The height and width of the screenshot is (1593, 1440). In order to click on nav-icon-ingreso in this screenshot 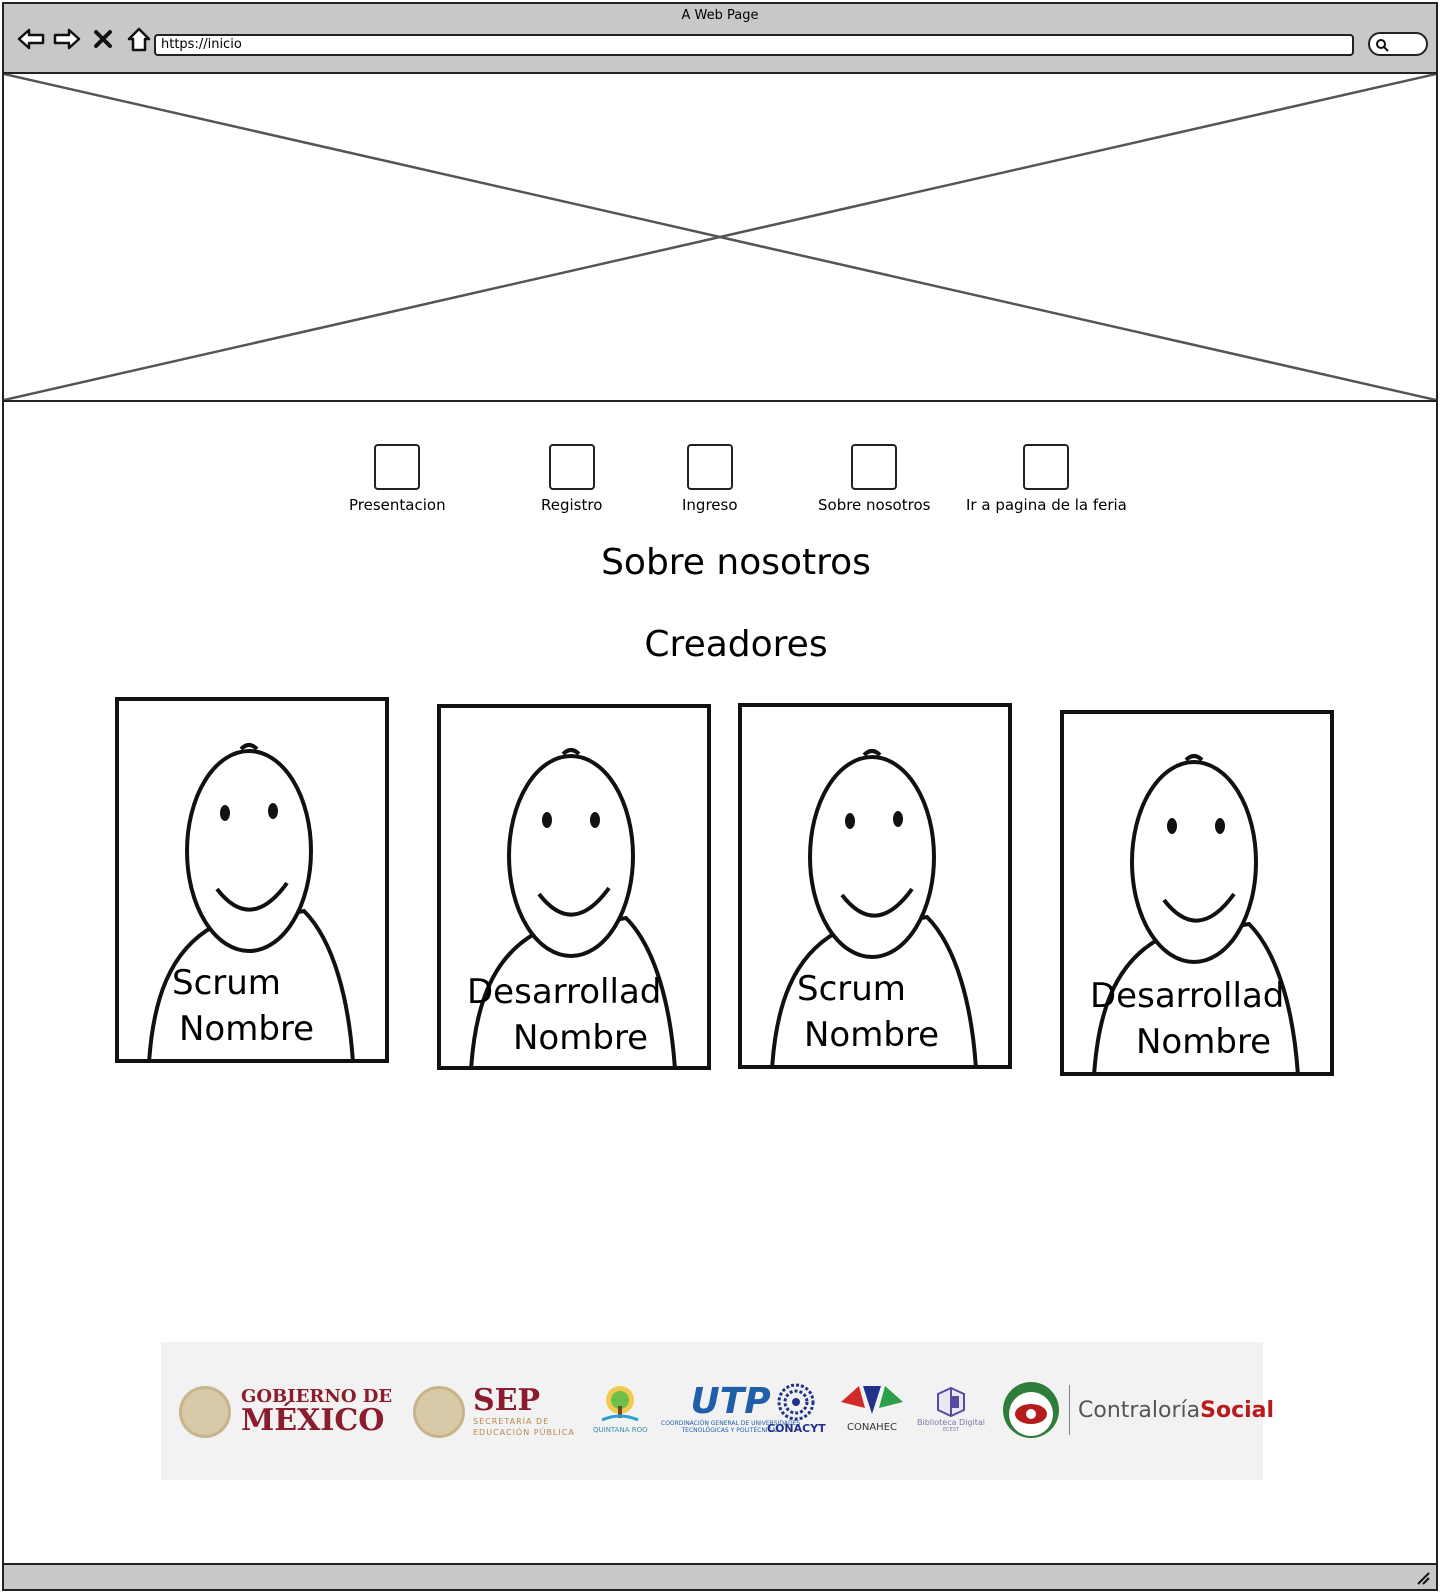, I will do `click(709, 467)`.